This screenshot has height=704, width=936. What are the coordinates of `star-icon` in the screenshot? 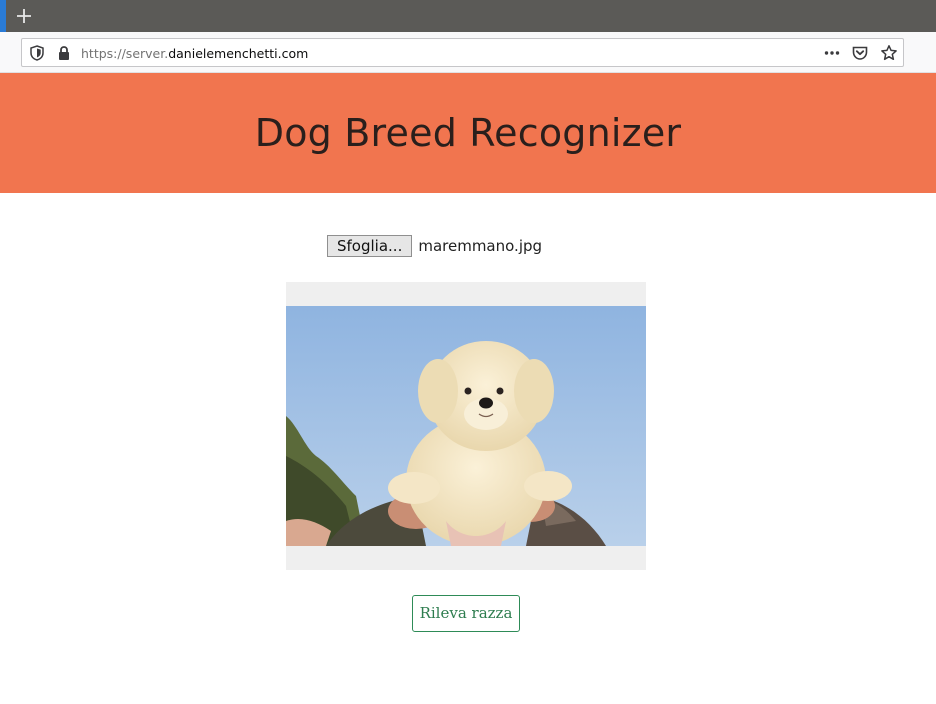 It's located at (889, 53).